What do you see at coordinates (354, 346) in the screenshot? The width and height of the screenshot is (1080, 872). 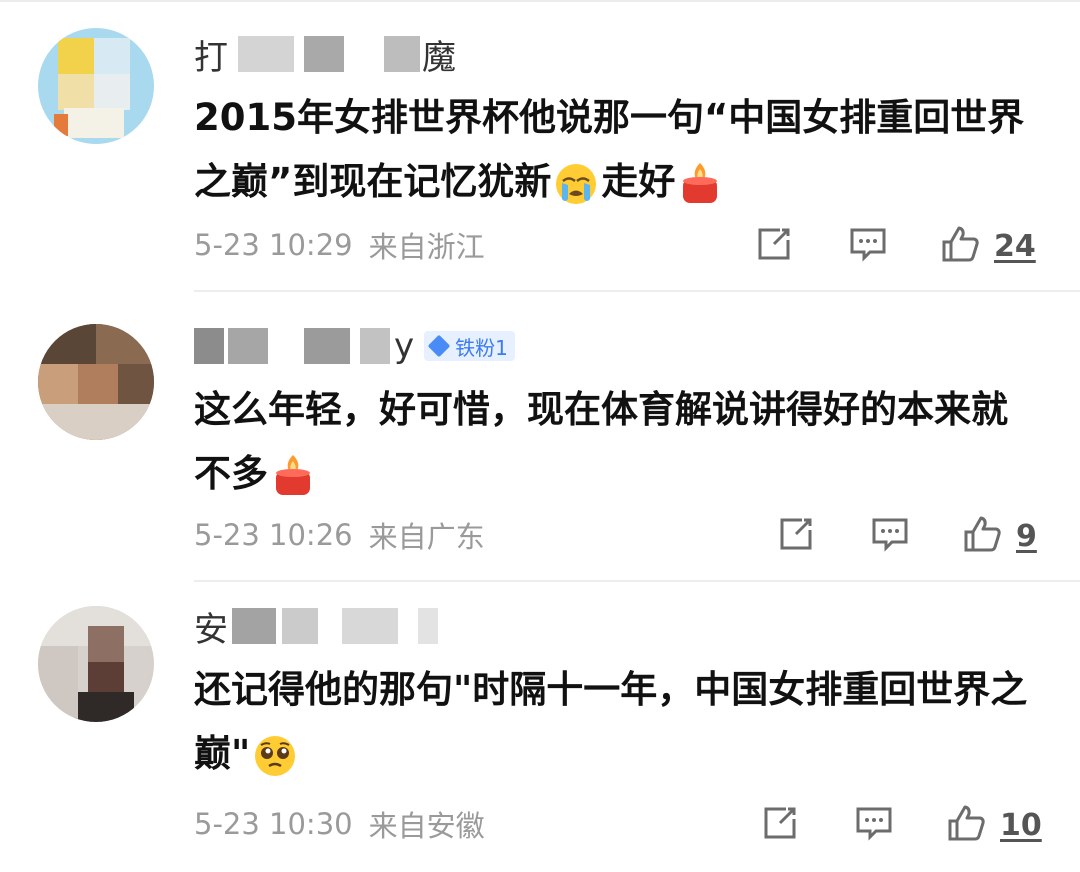 I see `username: y 铁粉1` at bounding box center [354, 346].